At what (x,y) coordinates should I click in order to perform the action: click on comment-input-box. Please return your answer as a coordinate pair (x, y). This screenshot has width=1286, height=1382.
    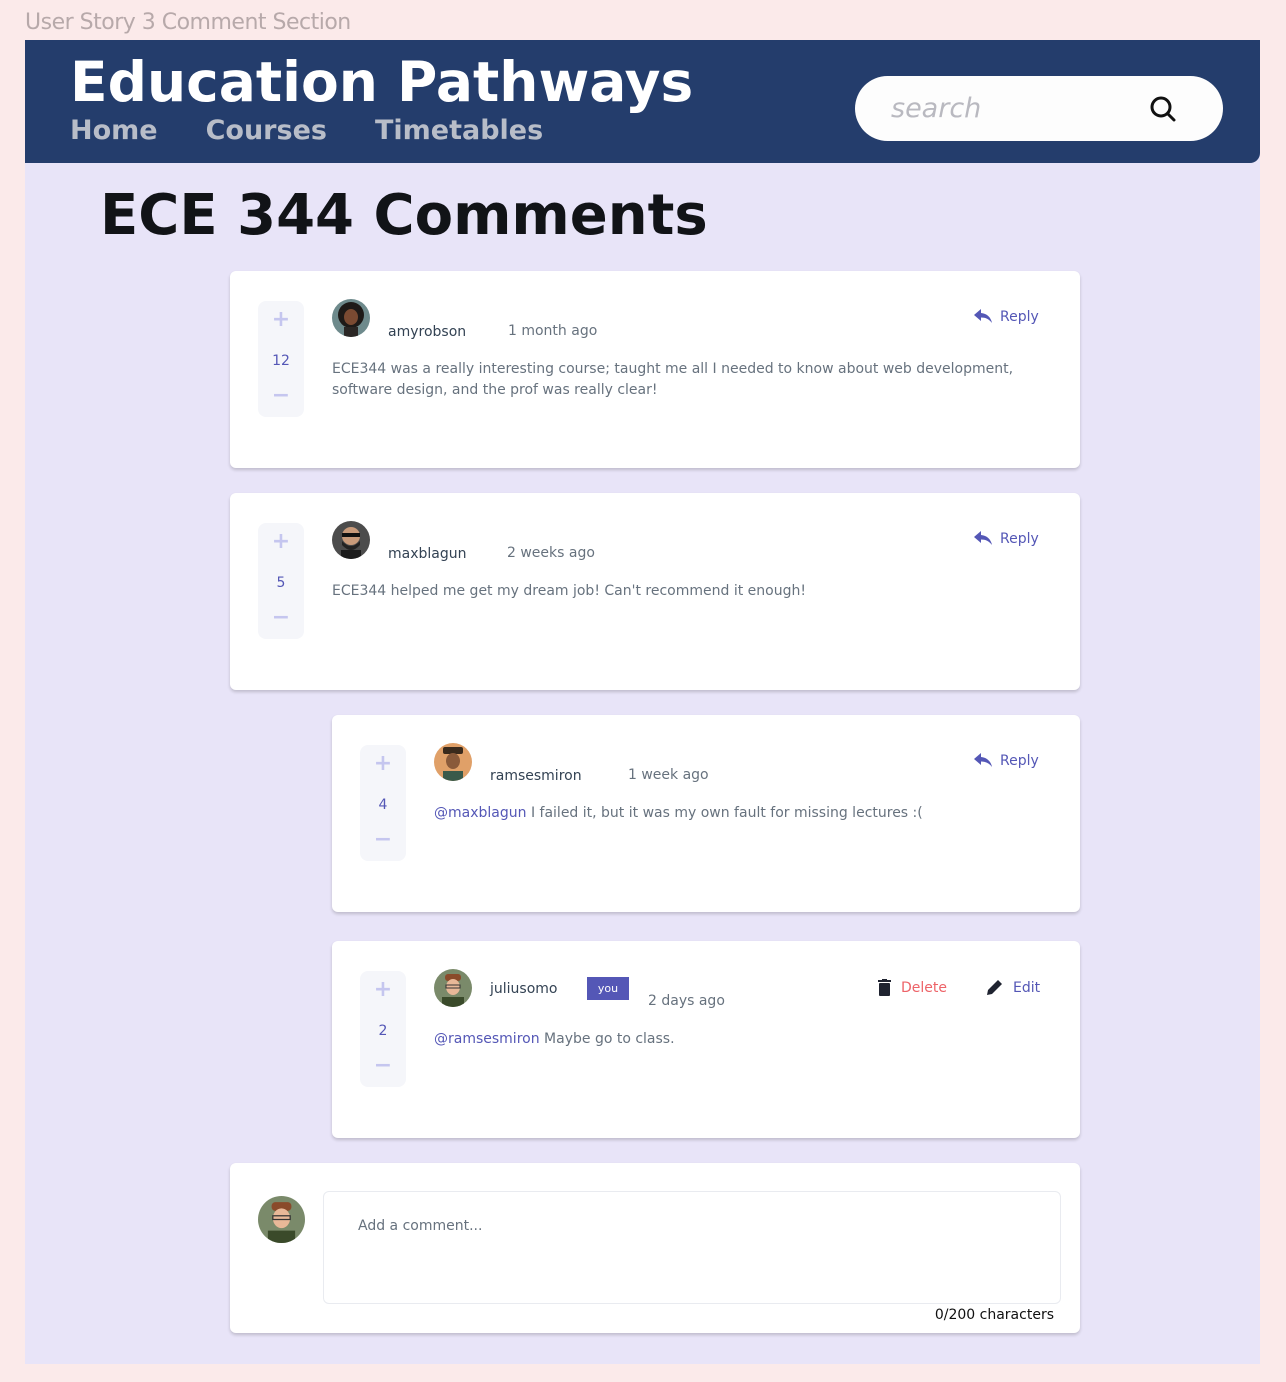
    Looking at the image, I should click on (692, 1247).